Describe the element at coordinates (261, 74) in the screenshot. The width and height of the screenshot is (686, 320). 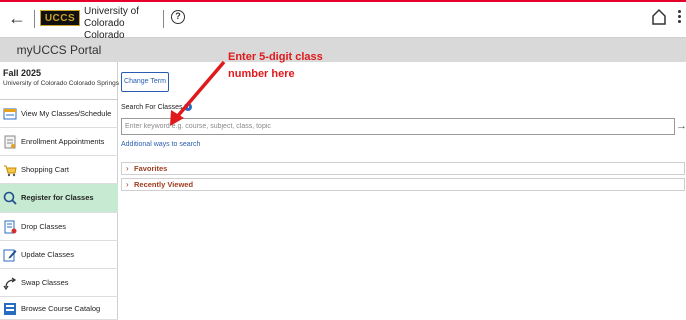
I see `annotation-line: number here` at that location.